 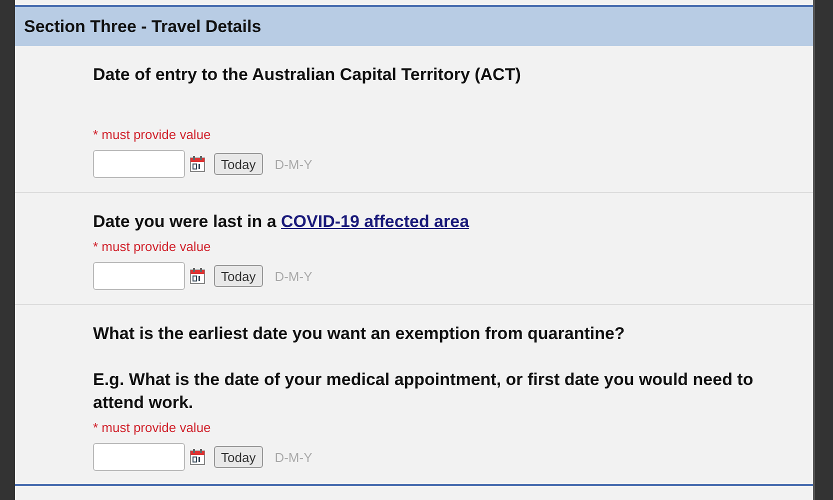 I want to click on question-label: What is the earliest date you want an exemption from quarantine?, so click(x=359, y=334).